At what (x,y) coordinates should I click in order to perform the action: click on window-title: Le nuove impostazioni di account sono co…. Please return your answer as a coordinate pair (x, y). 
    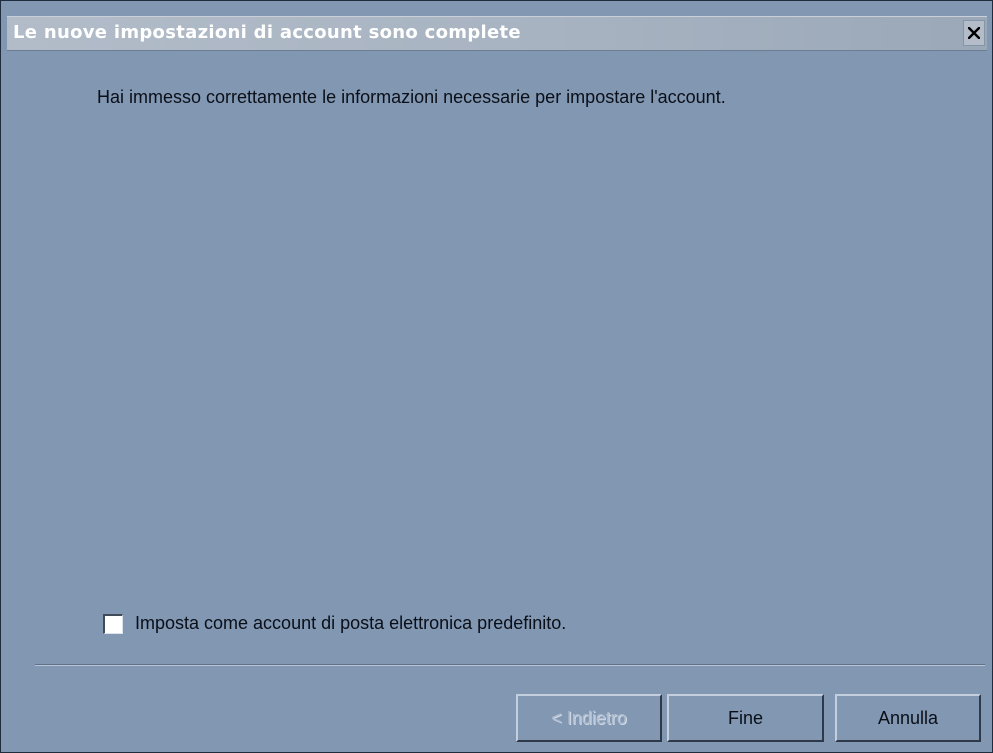
    Looking at the image, I should click on (267, 32).